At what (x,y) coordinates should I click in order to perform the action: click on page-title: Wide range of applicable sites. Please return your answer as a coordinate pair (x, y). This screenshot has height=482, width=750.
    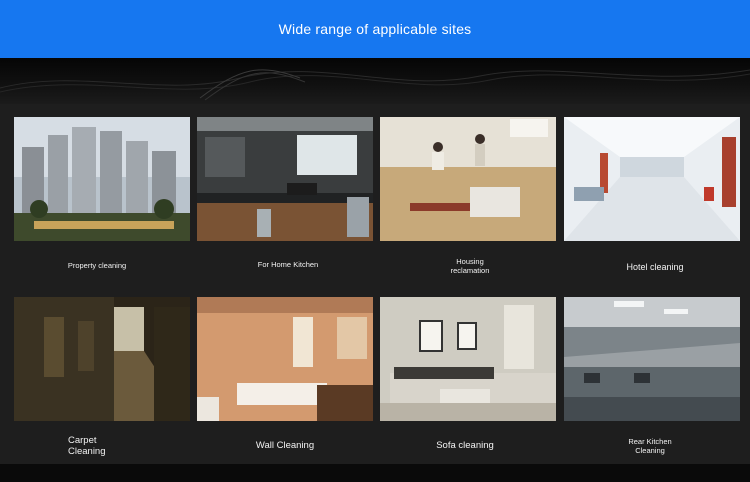
    Looking at the image, I should click on (375, 29).